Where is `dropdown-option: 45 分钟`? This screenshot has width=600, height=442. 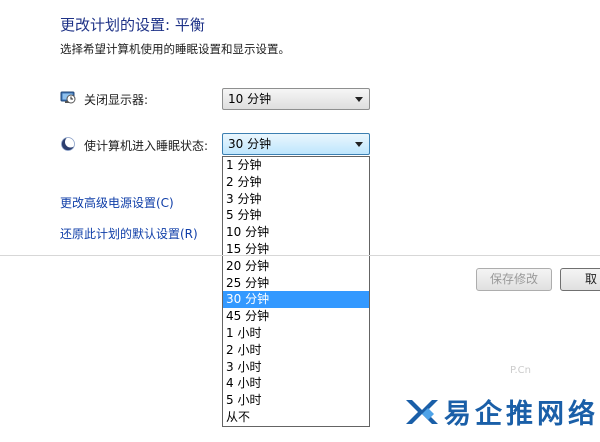 dropdown-option: 45 分钟 is located at coordinates (296, 316).